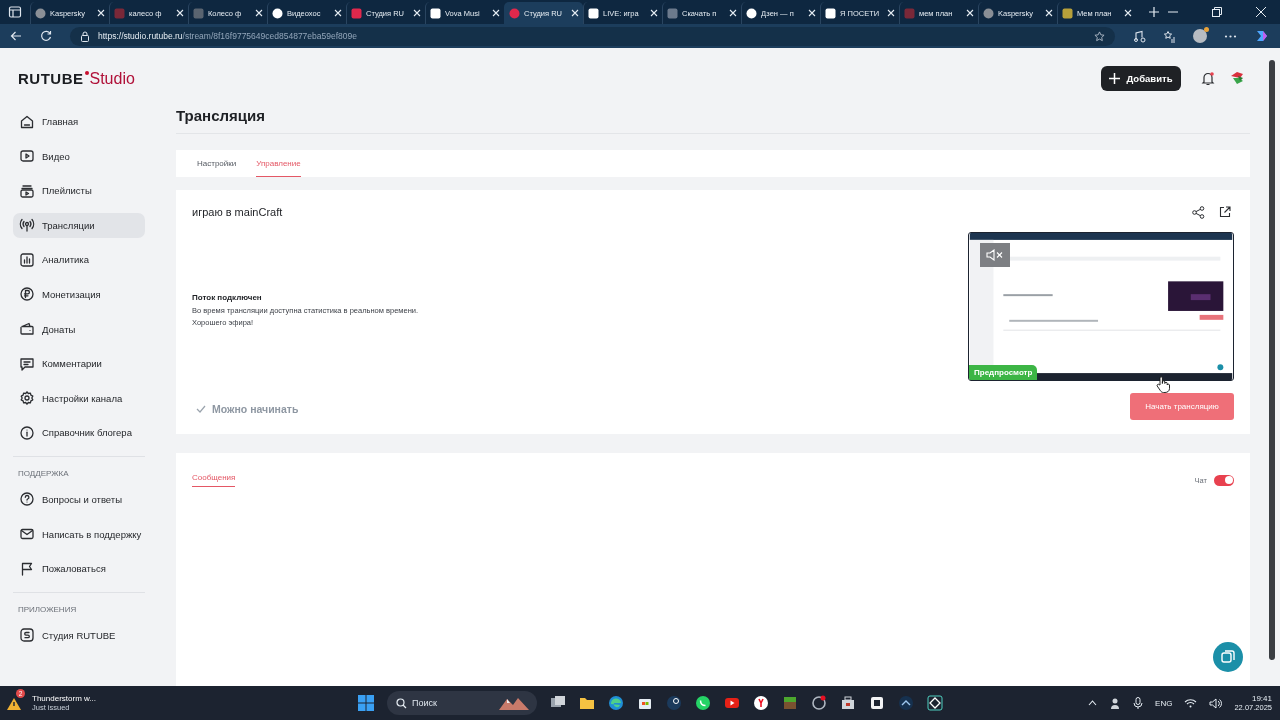 This screenshot has width=1280, height=720. Describe the element at coordinates (27, 121) in the screenshot. I see `home-icon` at that location.